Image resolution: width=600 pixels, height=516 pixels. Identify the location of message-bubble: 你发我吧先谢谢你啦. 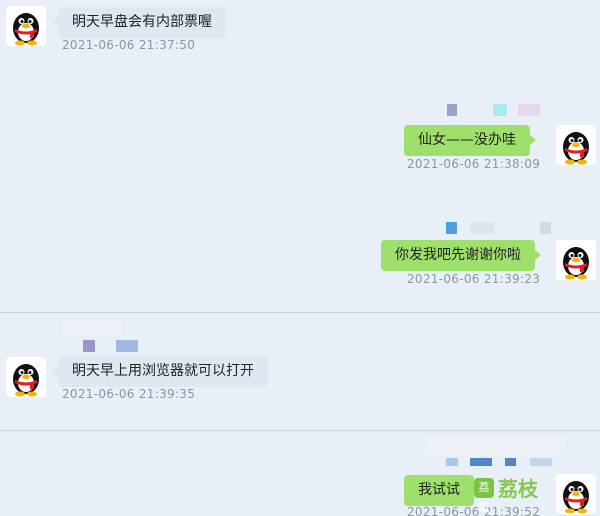
(461, 255).